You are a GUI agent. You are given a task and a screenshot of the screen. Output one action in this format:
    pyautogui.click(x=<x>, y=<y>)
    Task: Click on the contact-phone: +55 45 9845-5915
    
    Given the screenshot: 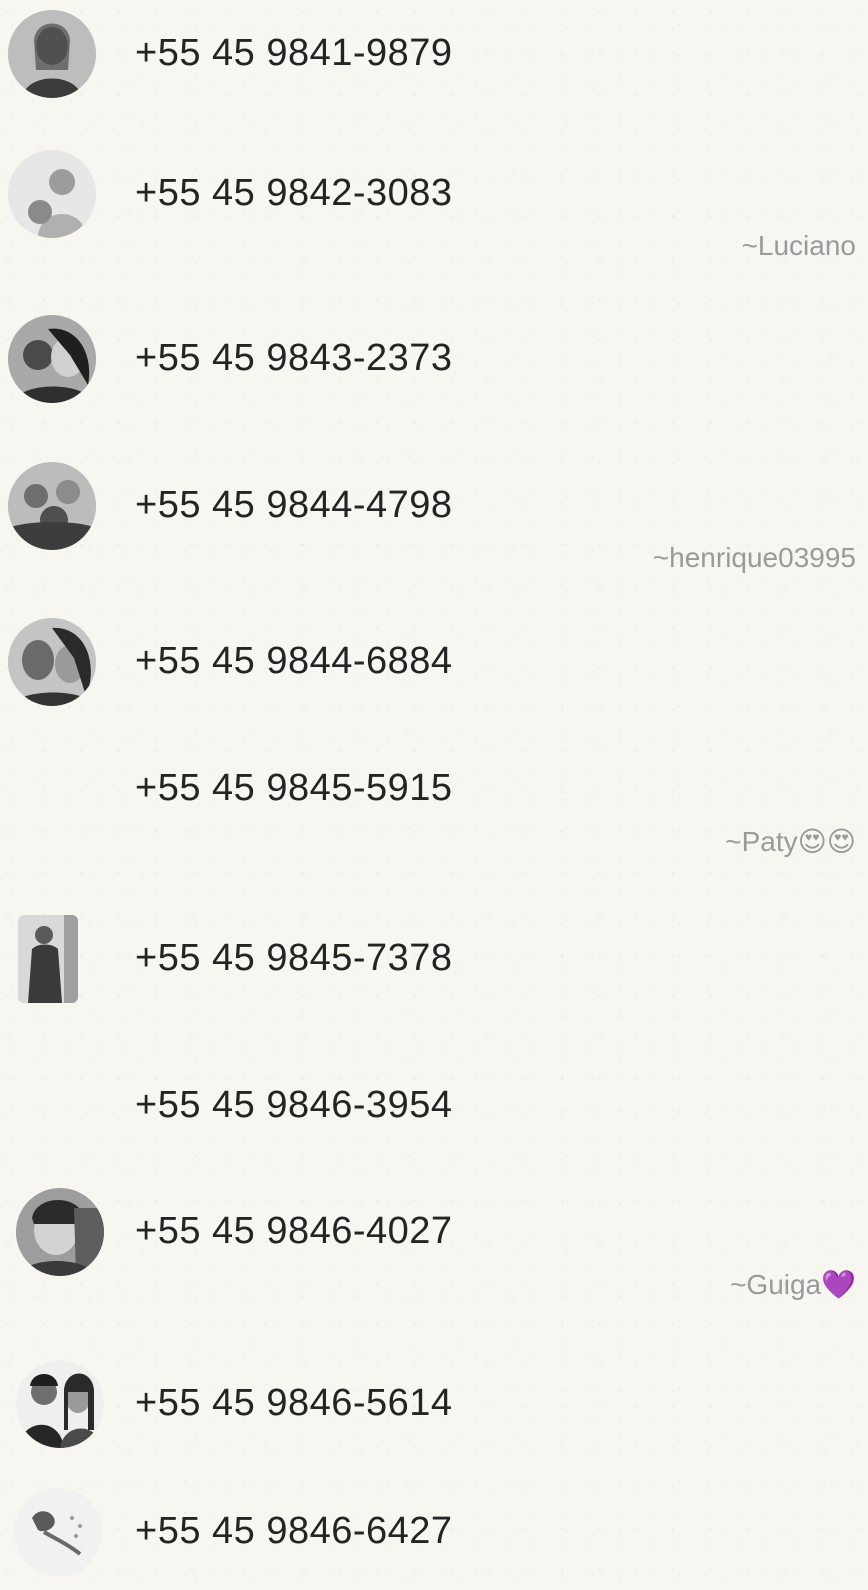 What is the action you would take?
    pyautogui.click(x=294, y=788)
    